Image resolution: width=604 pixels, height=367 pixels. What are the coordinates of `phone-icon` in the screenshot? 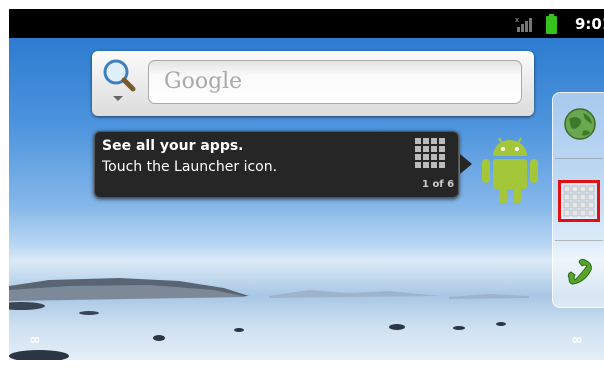 It's located at (580, 271).